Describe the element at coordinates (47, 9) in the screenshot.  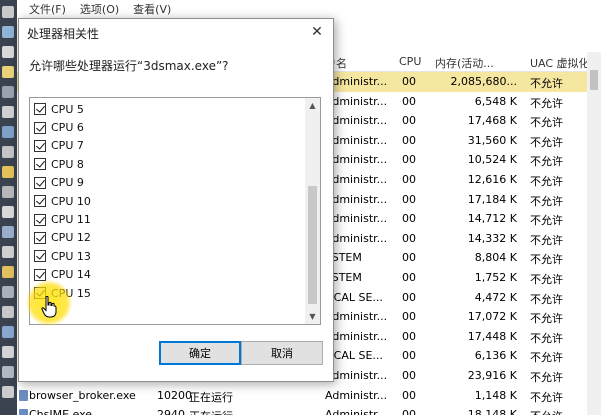
I see `menu-item: 文件(F)` at that location.